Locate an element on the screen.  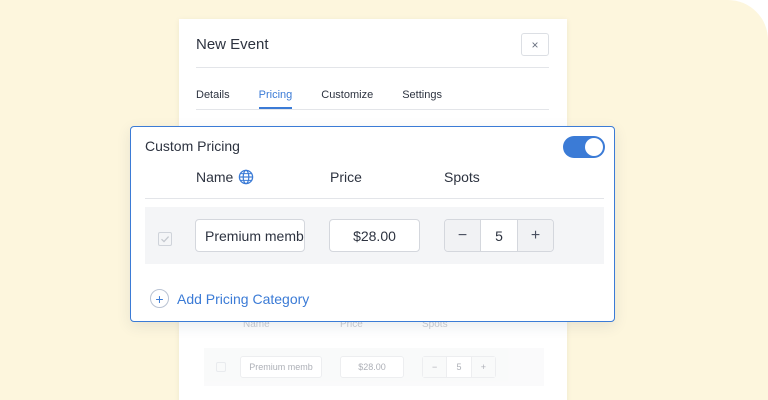
tabs-divider is located at coordinates (372, 109).